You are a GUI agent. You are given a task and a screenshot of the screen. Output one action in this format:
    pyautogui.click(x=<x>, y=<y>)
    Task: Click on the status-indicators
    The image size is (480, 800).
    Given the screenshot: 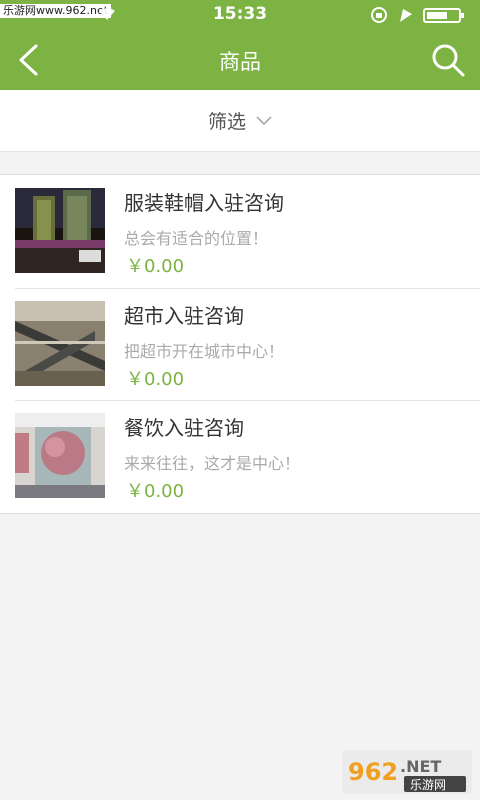 What is the action you would take?
    pyautogui.click(x=420, y=15)
    